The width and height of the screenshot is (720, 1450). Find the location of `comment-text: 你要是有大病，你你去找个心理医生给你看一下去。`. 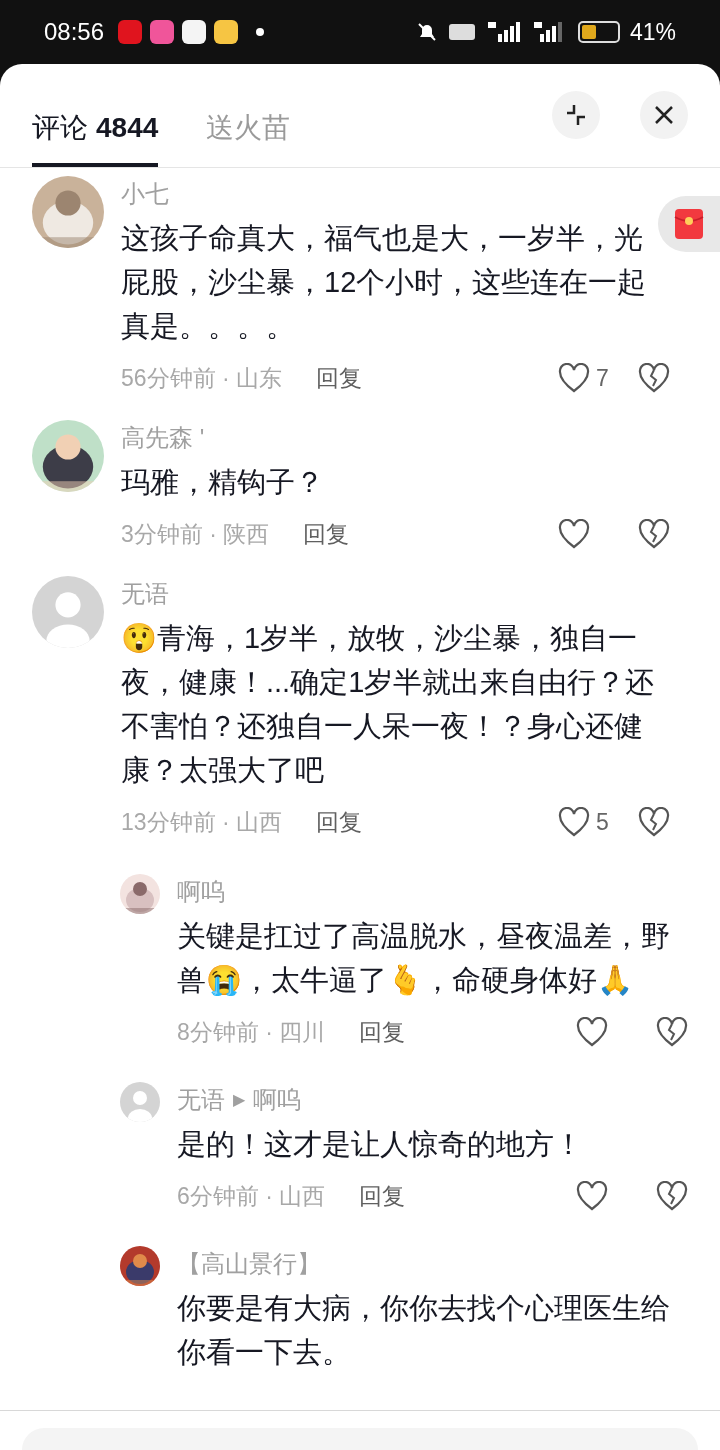

comment-text: 你要是有大病，你你去找个心理医生给你看一下去。 is located at coordinates (424, 1330).